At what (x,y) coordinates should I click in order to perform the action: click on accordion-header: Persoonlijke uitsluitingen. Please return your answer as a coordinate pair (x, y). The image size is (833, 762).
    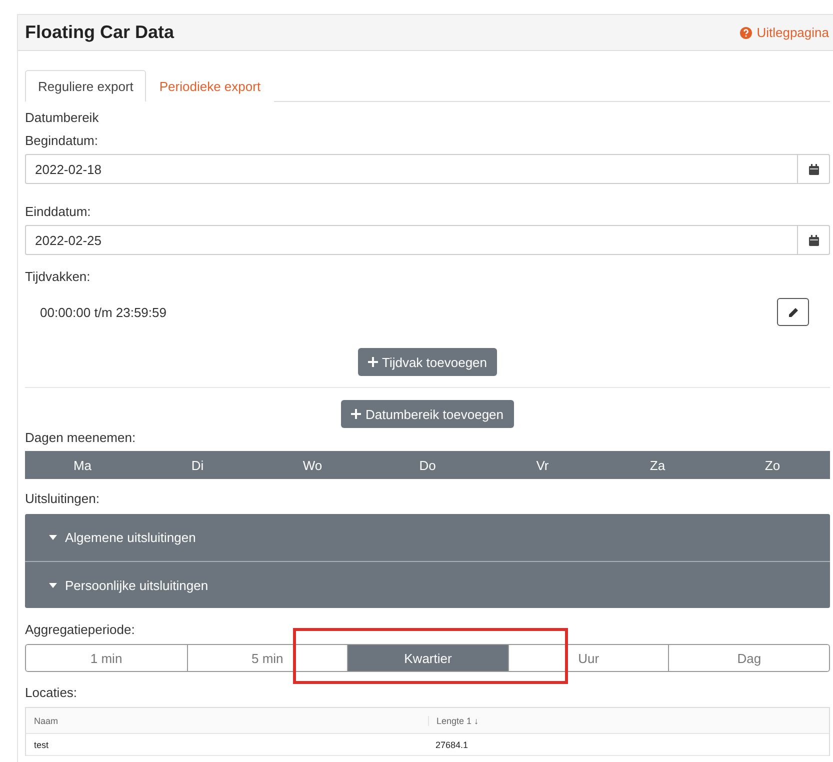
    Looking at the image, I should click on (427, 584).